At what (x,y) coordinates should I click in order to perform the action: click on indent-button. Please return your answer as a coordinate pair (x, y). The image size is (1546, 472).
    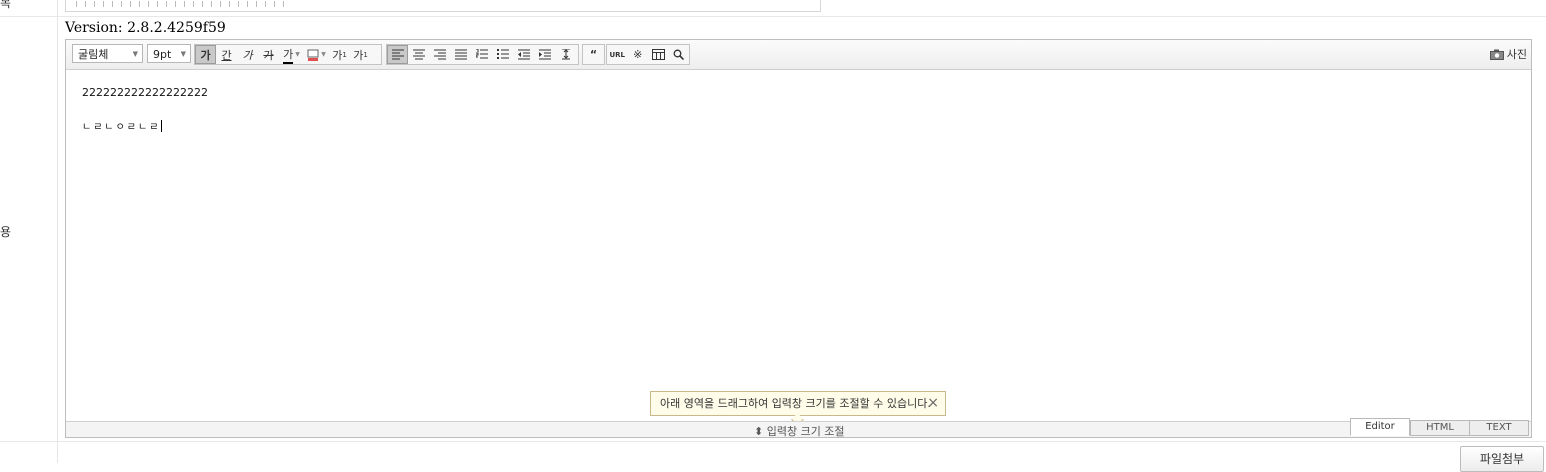
    Looking at the image, I should click on (544, 54).